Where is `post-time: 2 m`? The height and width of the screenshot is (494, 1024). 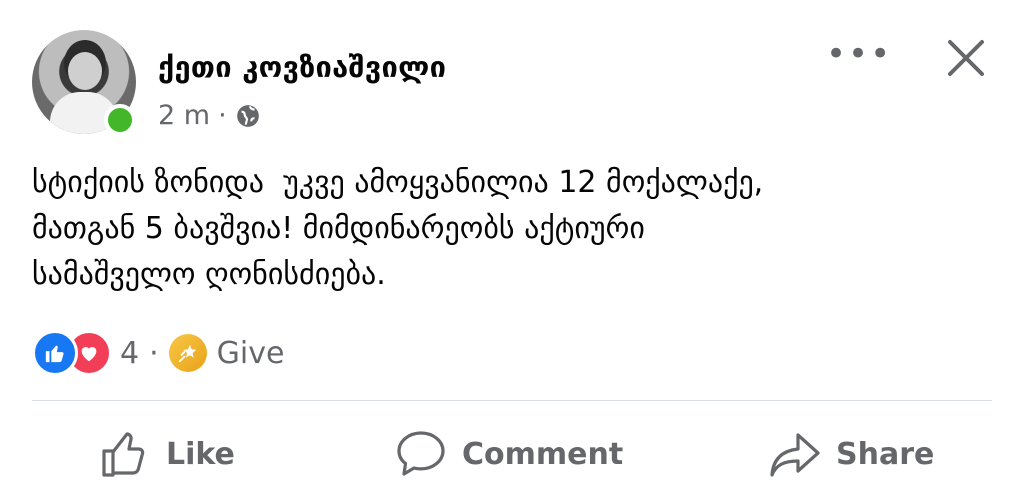
post-time: 2 m is located at coordinates (184, 115).